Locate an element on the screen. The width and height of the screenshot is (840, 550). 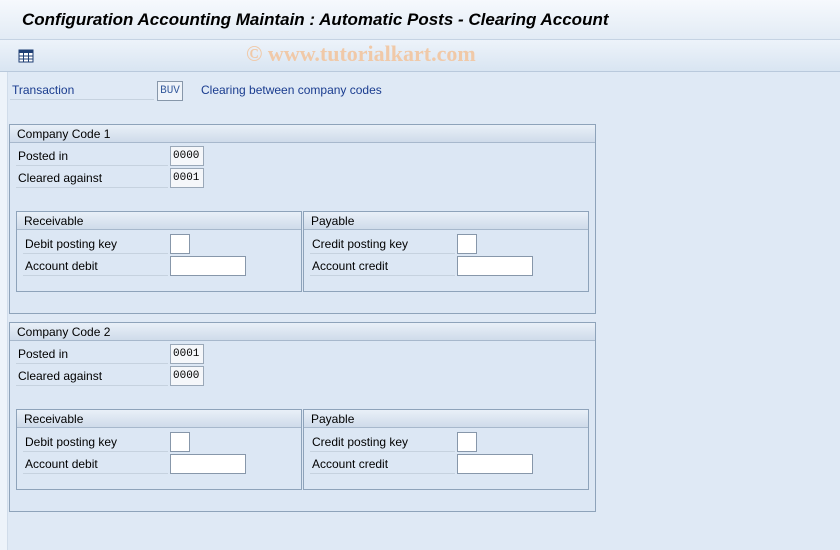
cc2-cleared-against-underline is located at coordinates (92, 385).